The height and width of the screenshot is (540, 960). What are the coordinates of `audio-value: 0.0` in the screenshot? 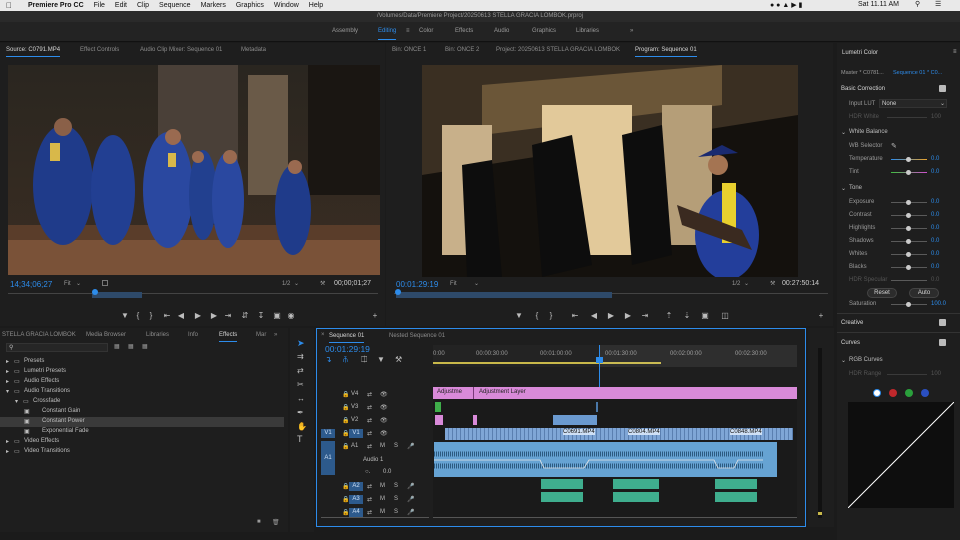 It's located at (387, 472).